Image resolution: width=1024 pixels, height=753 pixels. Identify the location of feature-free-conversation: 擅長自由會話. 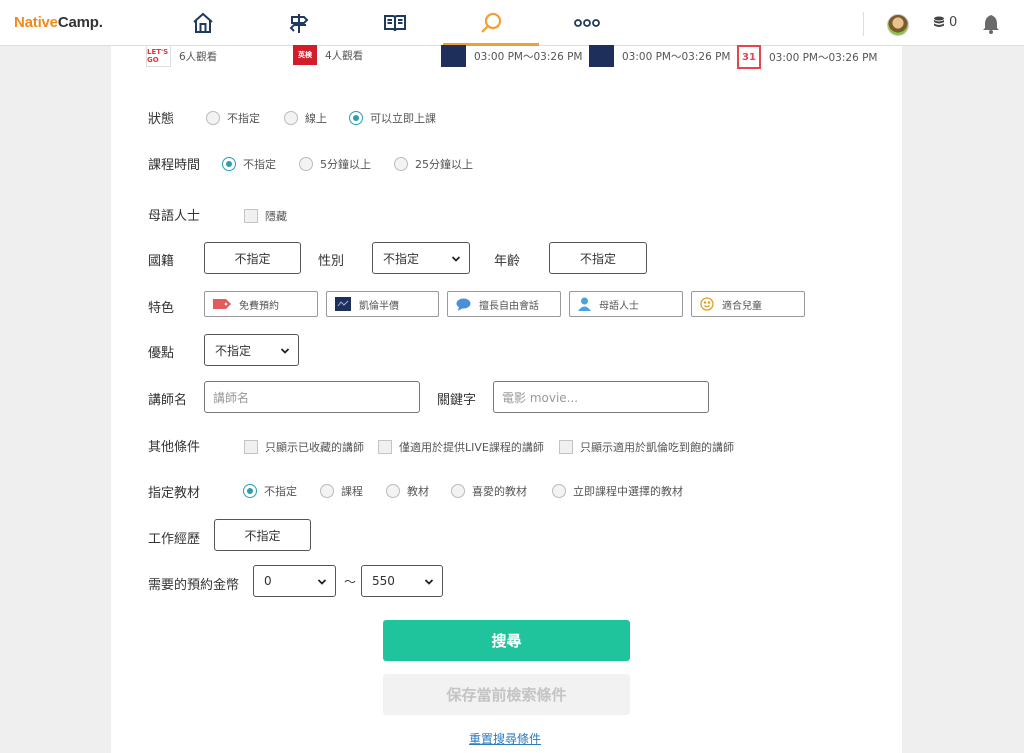
(504, 304).